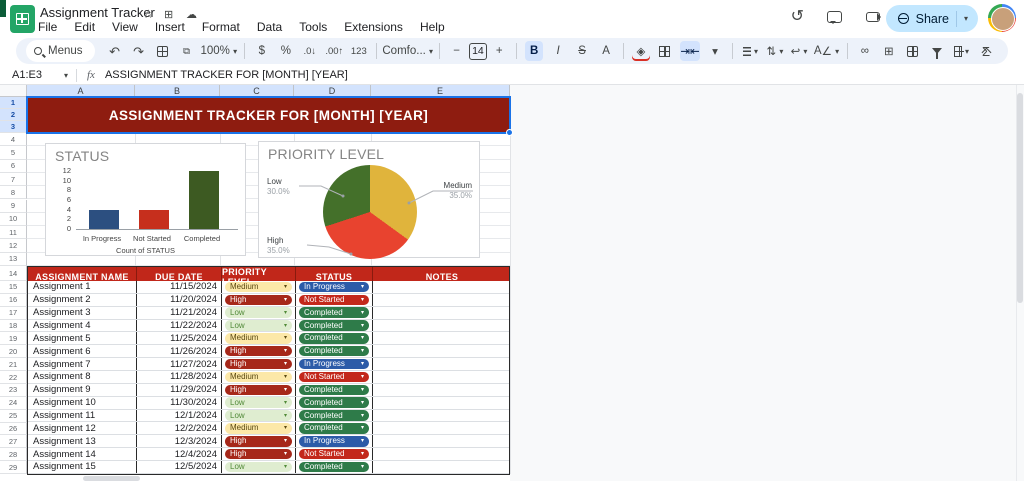  What do you see at coordinates (258, 377) in the screenshot?
I see `priority-dropdown: Medium ▾` at bounding box center [258, 377].